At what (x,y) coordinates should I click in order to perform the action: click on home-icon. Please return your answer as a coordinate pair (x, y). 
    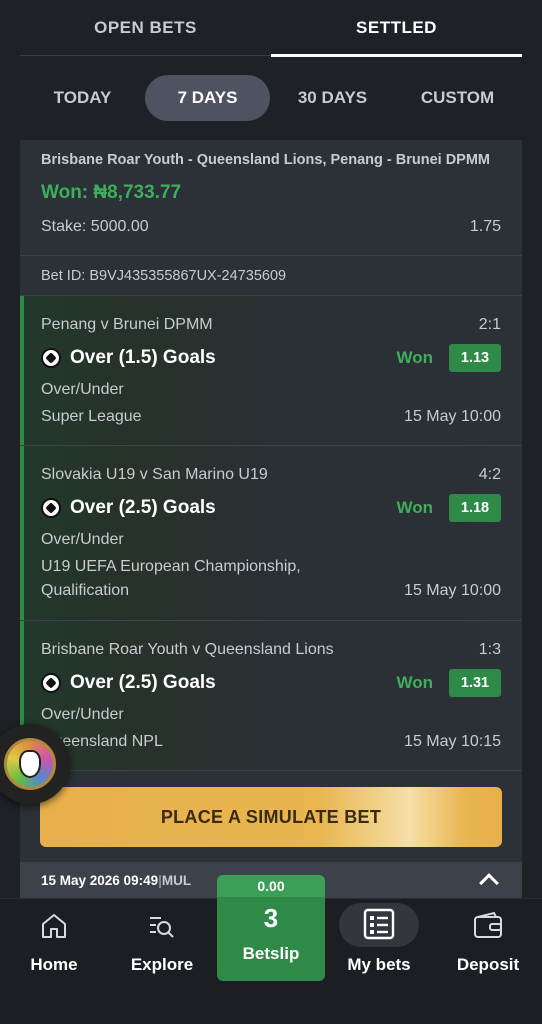
    Looking at the image, I should click on (54, 926).